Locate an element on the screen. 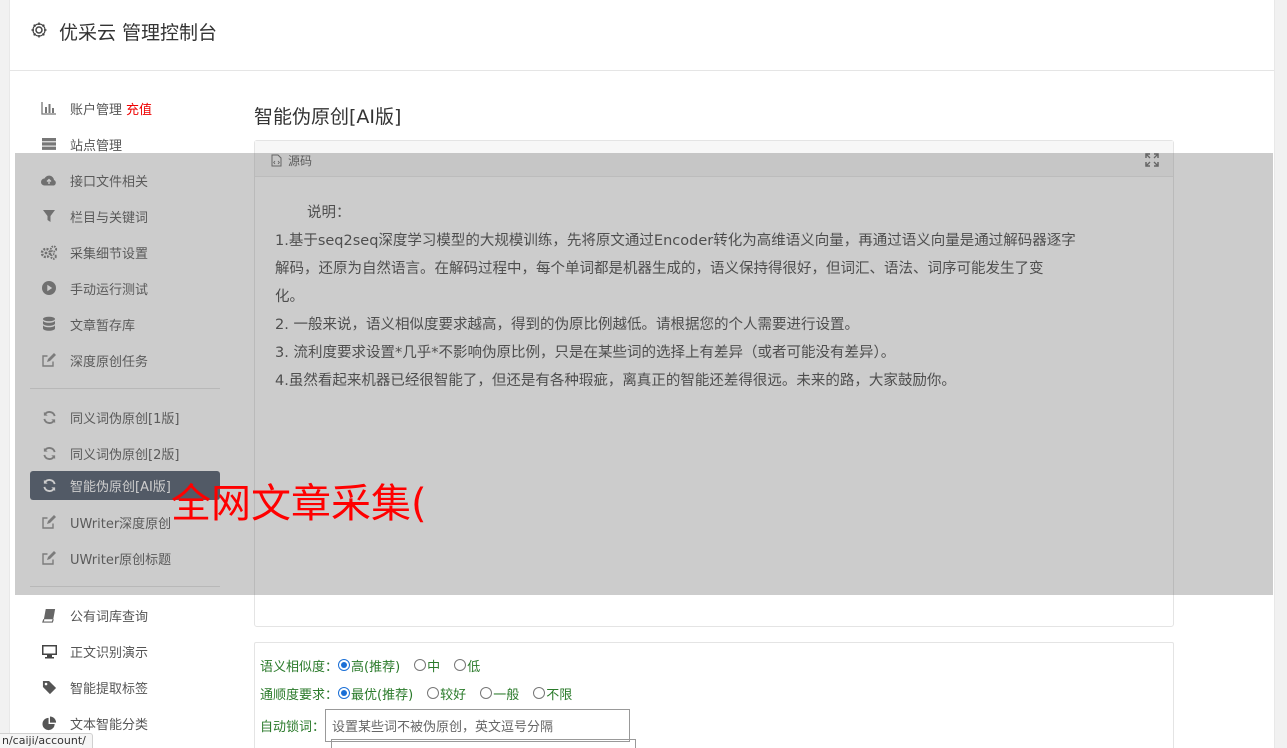 The height and width of the screenshot is (748, 1287). lock-row: 自动锁词： 设置某些词不被伪原创，英文逗号分隔 is located at coordinates (716, 725).